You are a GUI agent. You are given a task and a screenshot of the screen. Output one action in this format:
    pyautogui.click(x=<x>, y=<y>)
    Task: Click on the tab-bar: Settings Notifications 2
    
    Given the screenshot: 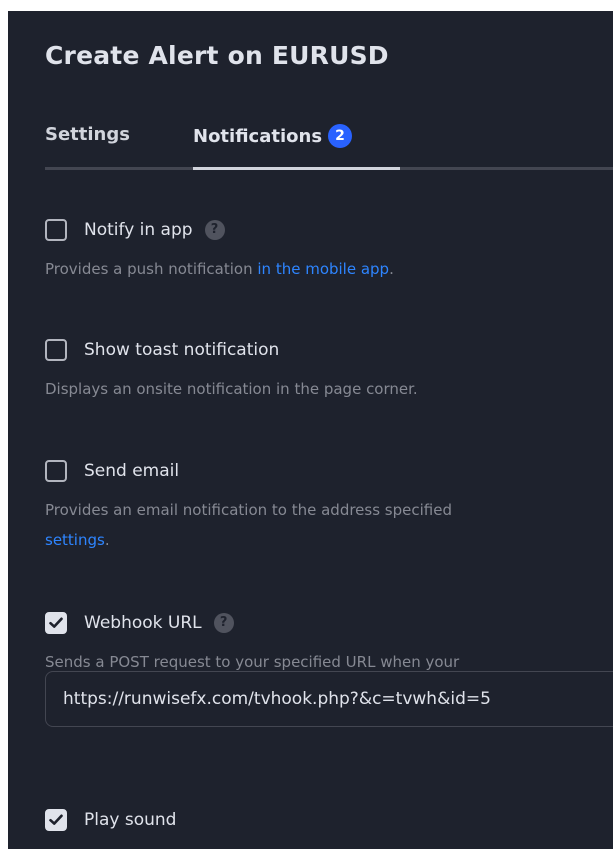 What is the action you would take?
    pyautogui.click(x=329, y=147)
    